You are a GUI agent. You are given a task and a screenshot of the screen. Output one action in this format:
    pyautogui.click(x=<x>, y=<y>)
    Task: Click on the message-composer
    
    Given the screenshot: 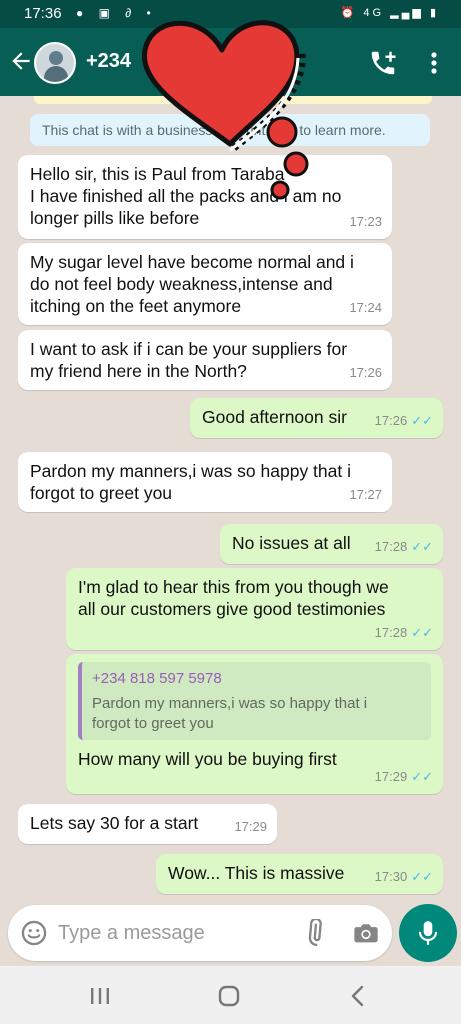 What is the action you would take?
    pyautogui.click(x=200, y=933)
    